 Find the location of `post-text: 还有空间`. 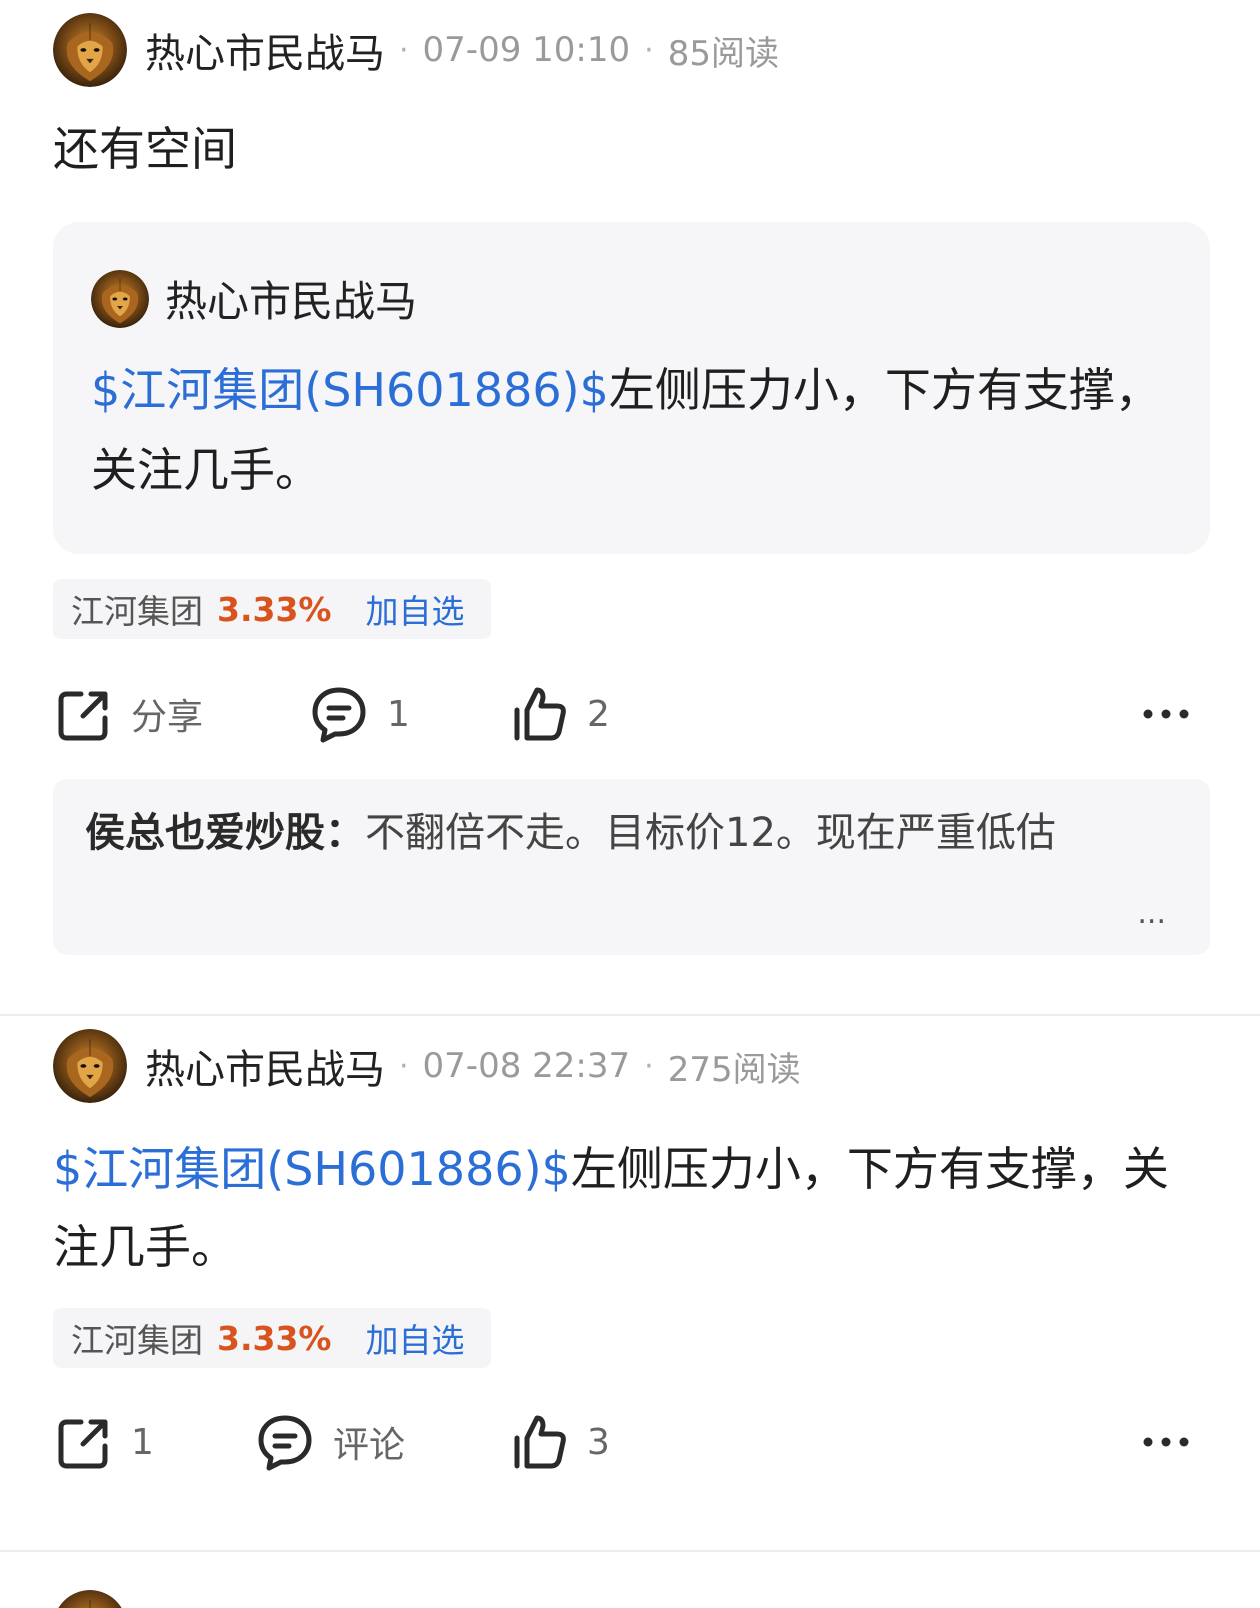

post-text: 还有空间 is located at coordinates (145, 149).